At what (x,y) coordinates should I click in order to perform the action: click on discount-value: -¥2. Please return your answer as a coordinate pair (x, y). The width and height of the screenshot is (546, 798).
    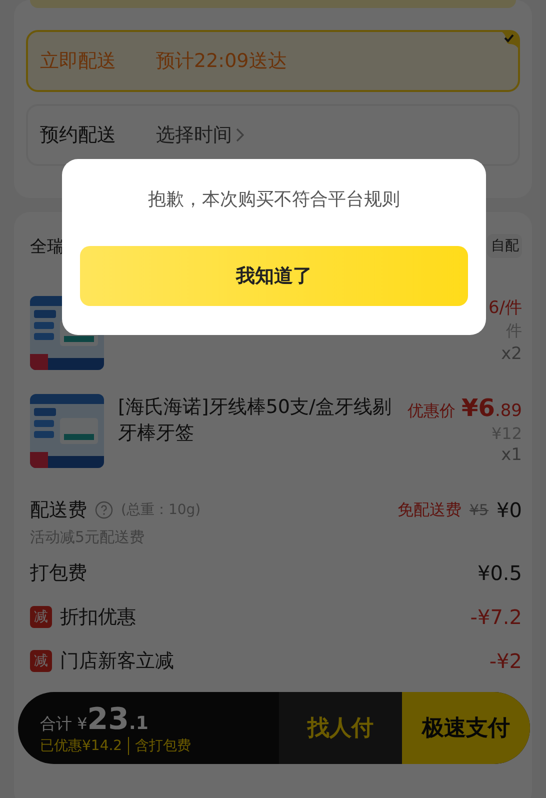
    Looking at the image, I should click on (505, 661).